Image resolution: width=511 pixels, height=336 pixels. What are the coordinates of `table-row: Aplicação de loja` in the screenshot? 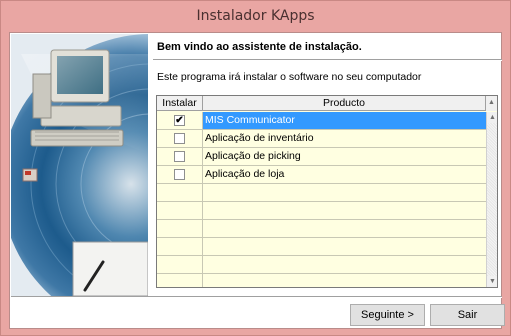 It's located at (321, 175).